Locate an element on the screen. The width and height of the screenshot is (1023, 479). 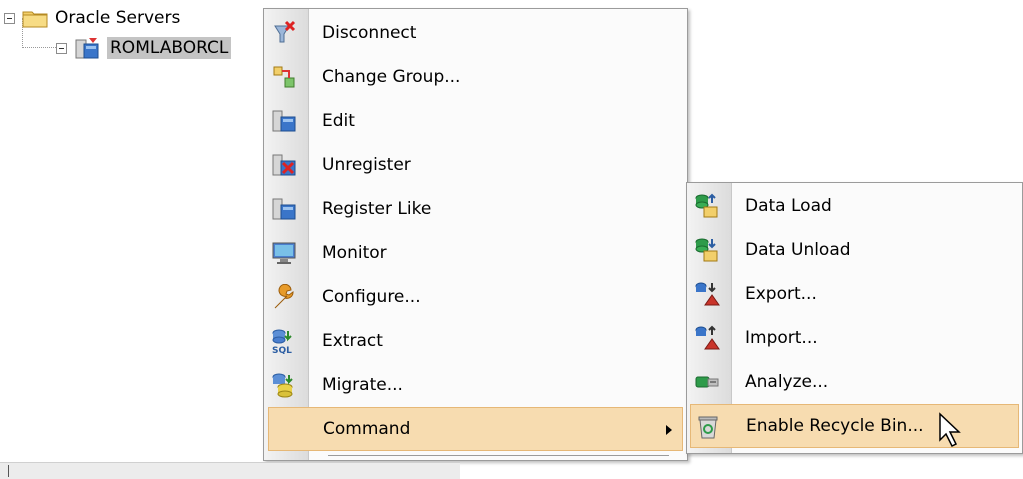
horizontal-scrollbar is located at coordinates (230, 470).